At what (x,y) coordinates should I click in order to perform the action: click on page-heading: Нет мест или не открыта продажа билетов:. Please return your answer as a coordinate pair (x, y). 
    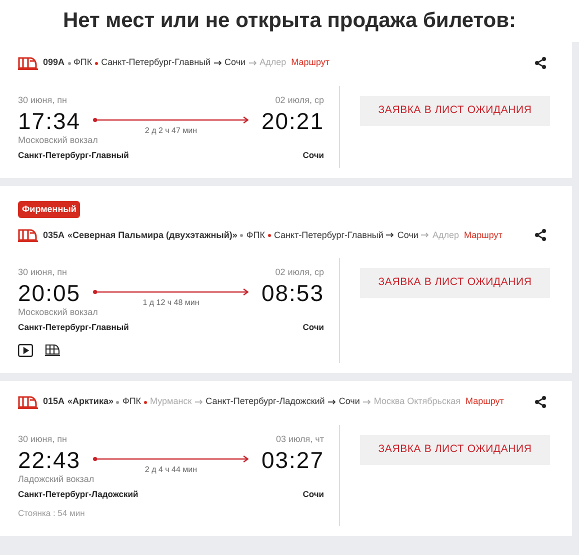
    Looking at the image, I should click on (289, 21).